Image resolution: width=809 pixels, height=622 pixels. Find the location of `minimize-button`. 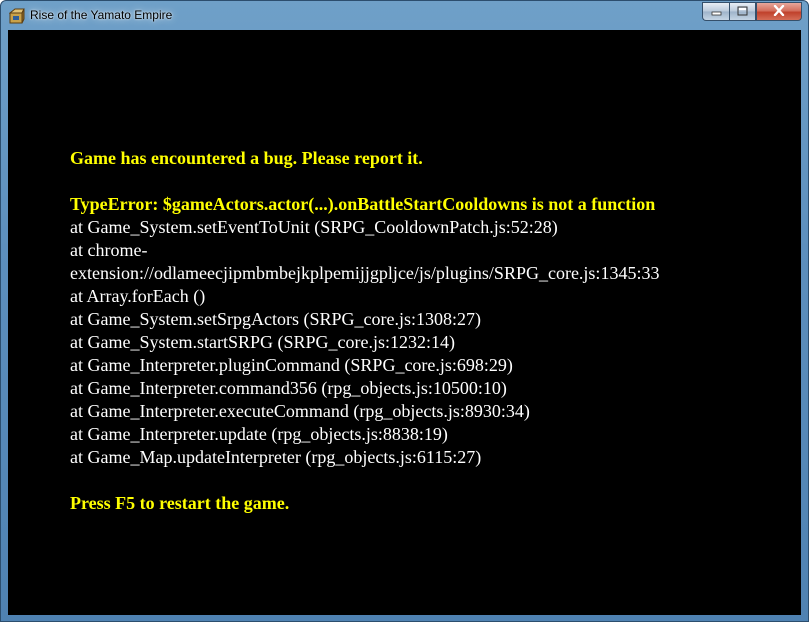

minimize-button is located at coordinates (715, 11).